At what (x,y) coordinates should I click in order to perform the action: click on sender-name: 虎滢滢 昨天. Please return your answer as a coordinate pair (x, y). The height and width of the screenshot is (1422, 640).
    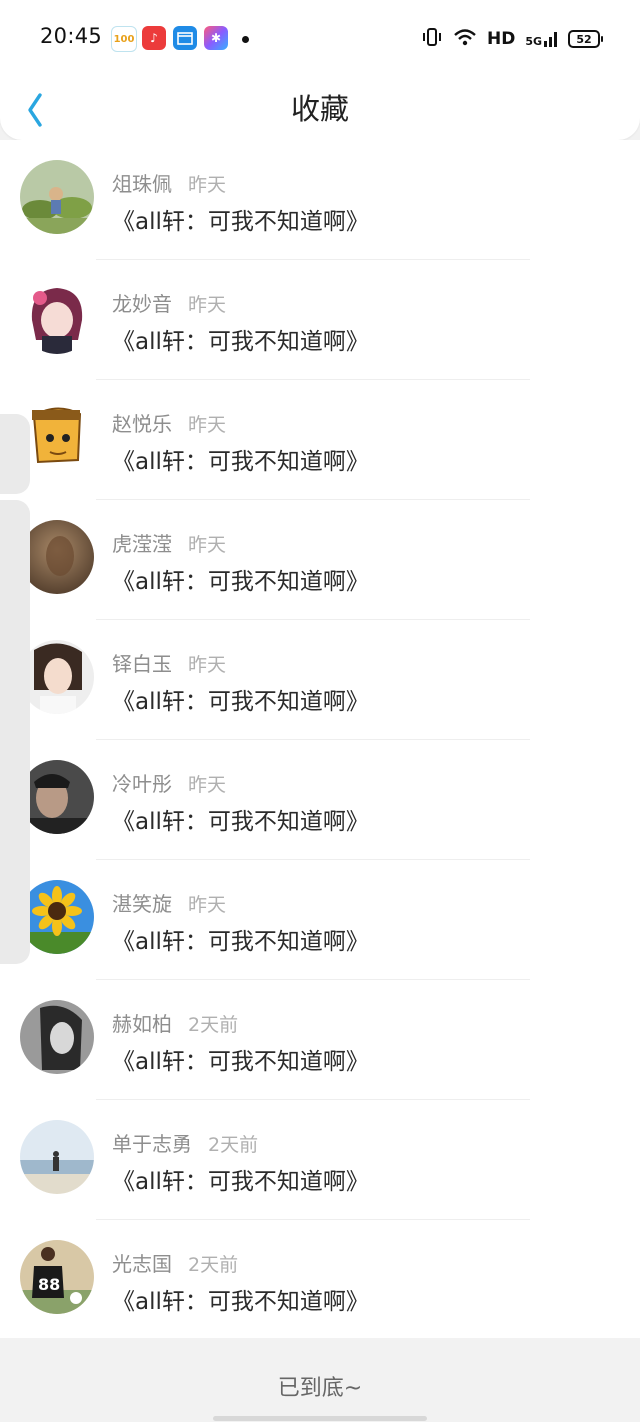
    Looking at the image, I should click on (169, 544).